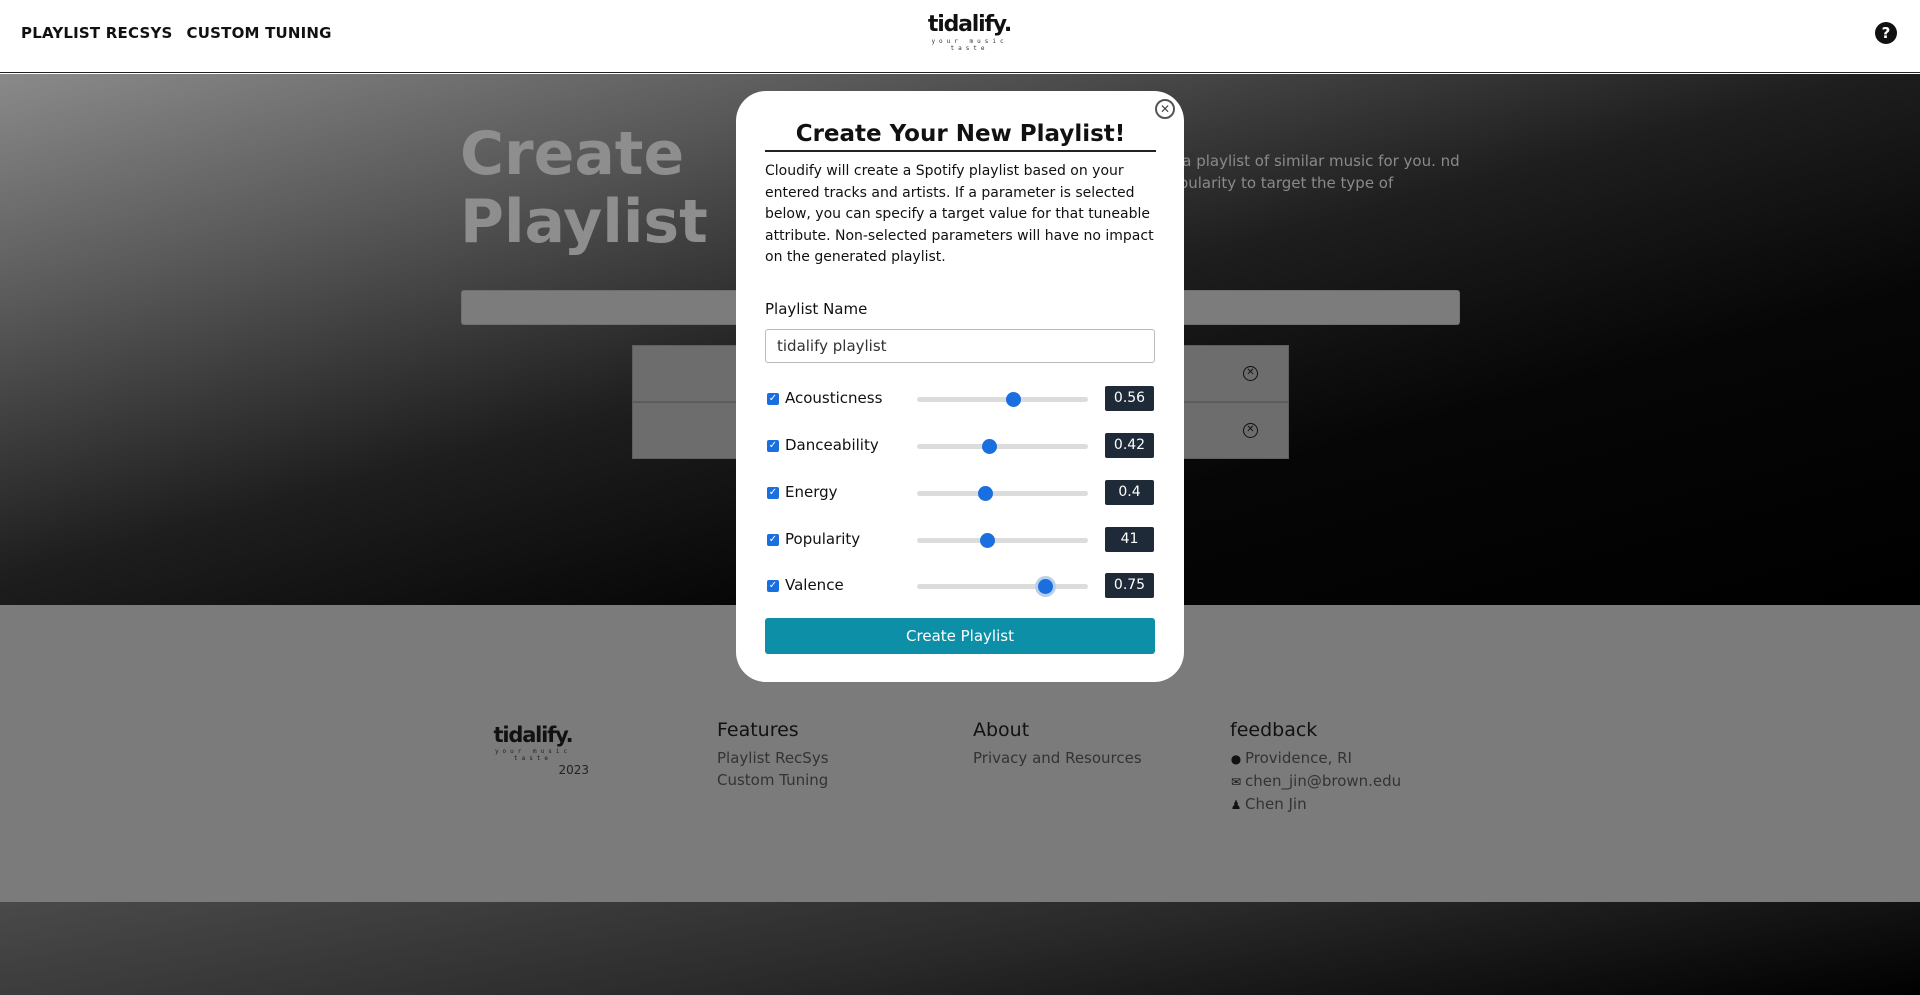  Describe the element at coordinates (960, 636) in the screenshot. I see `create-playlist-button: Create Playlist` at that location.